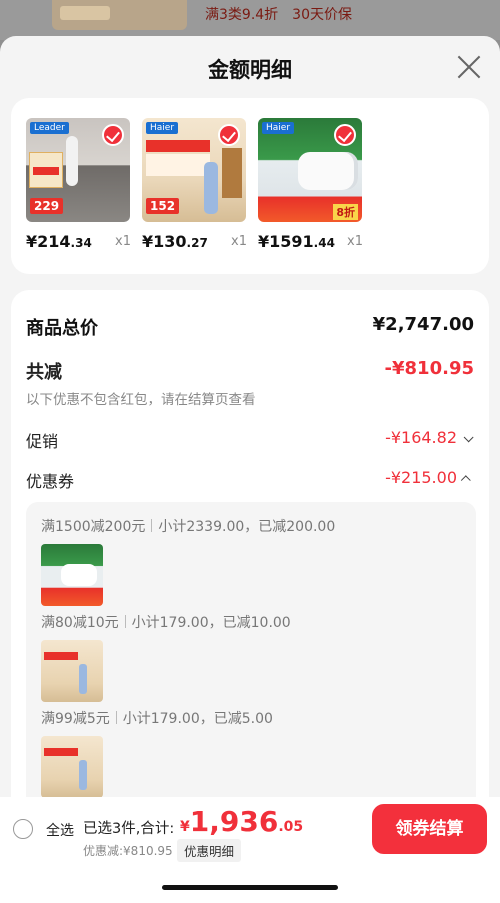  What do you see at coordinates (211, 188) in the screenshot?
I see `steamer-shape` at bounding box center [211, 188].